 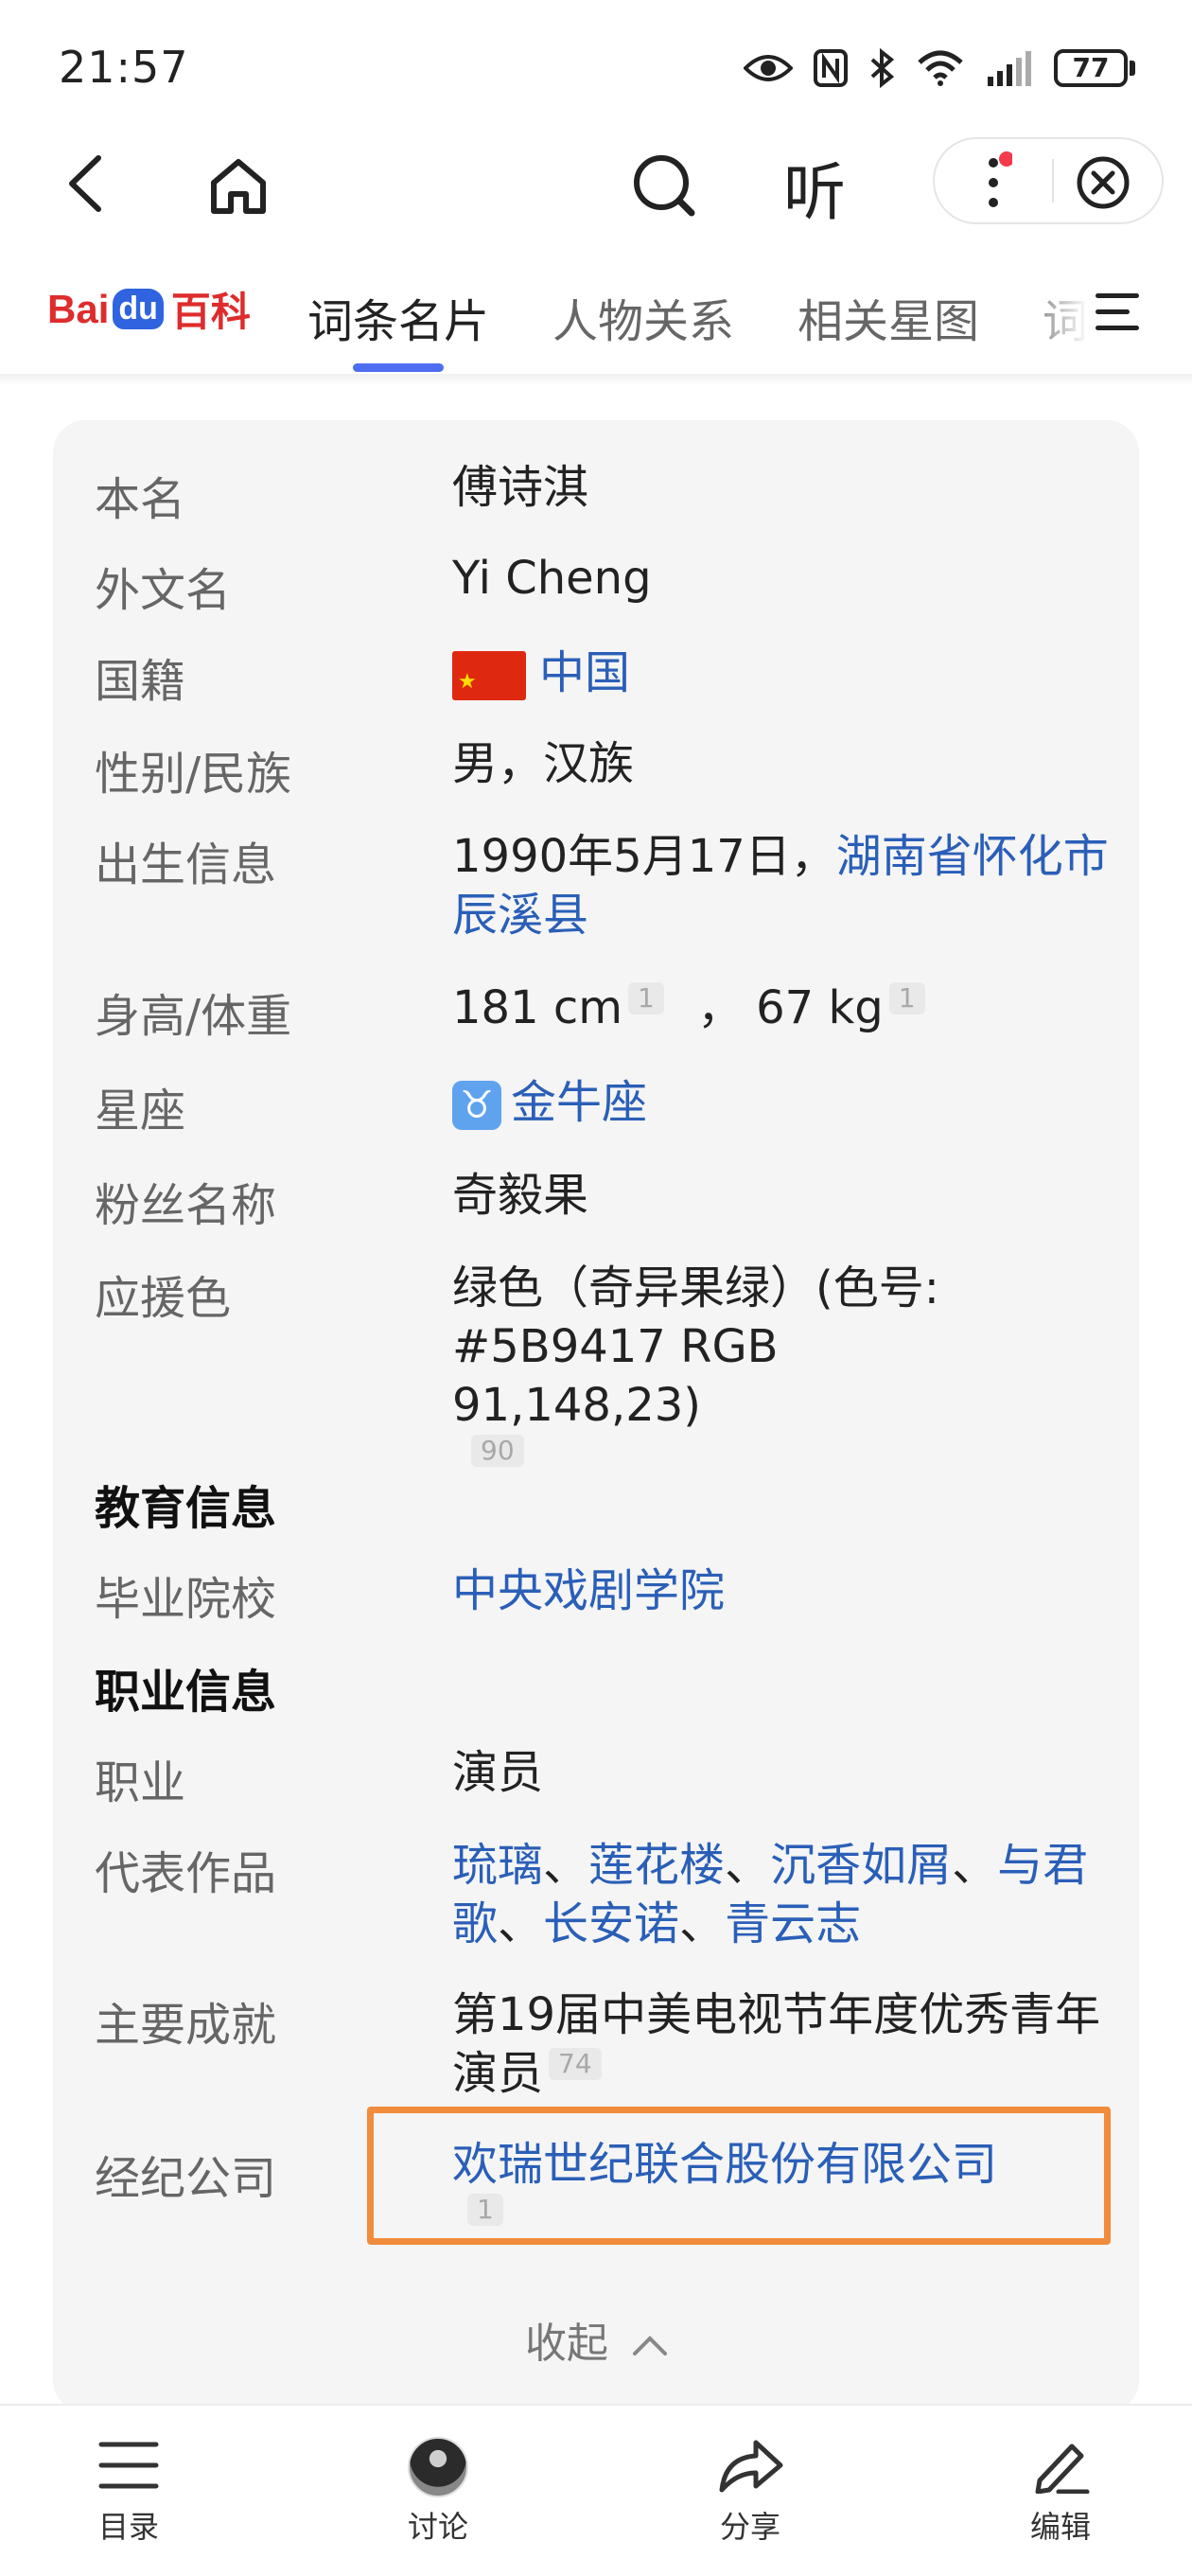 What do you see at coordinates (783, 885) in the screenshot?
I see `value-birth-info: 1990年5月17日，湖南省怀化市辰溪县` at bounding box center [783, 885].